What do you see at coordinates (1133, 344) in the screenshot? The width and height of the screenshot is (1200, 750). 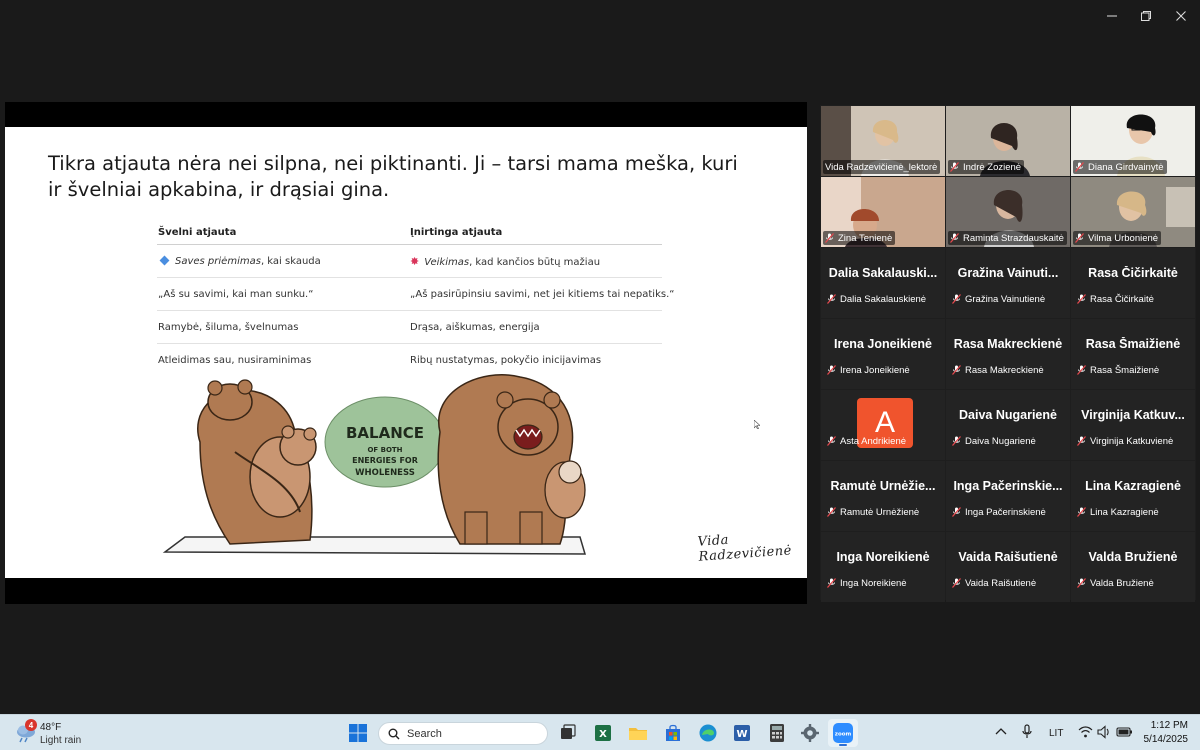 I see `participant-display-name: Rasa Šmaižienė` at bounding box center [1133, 344].